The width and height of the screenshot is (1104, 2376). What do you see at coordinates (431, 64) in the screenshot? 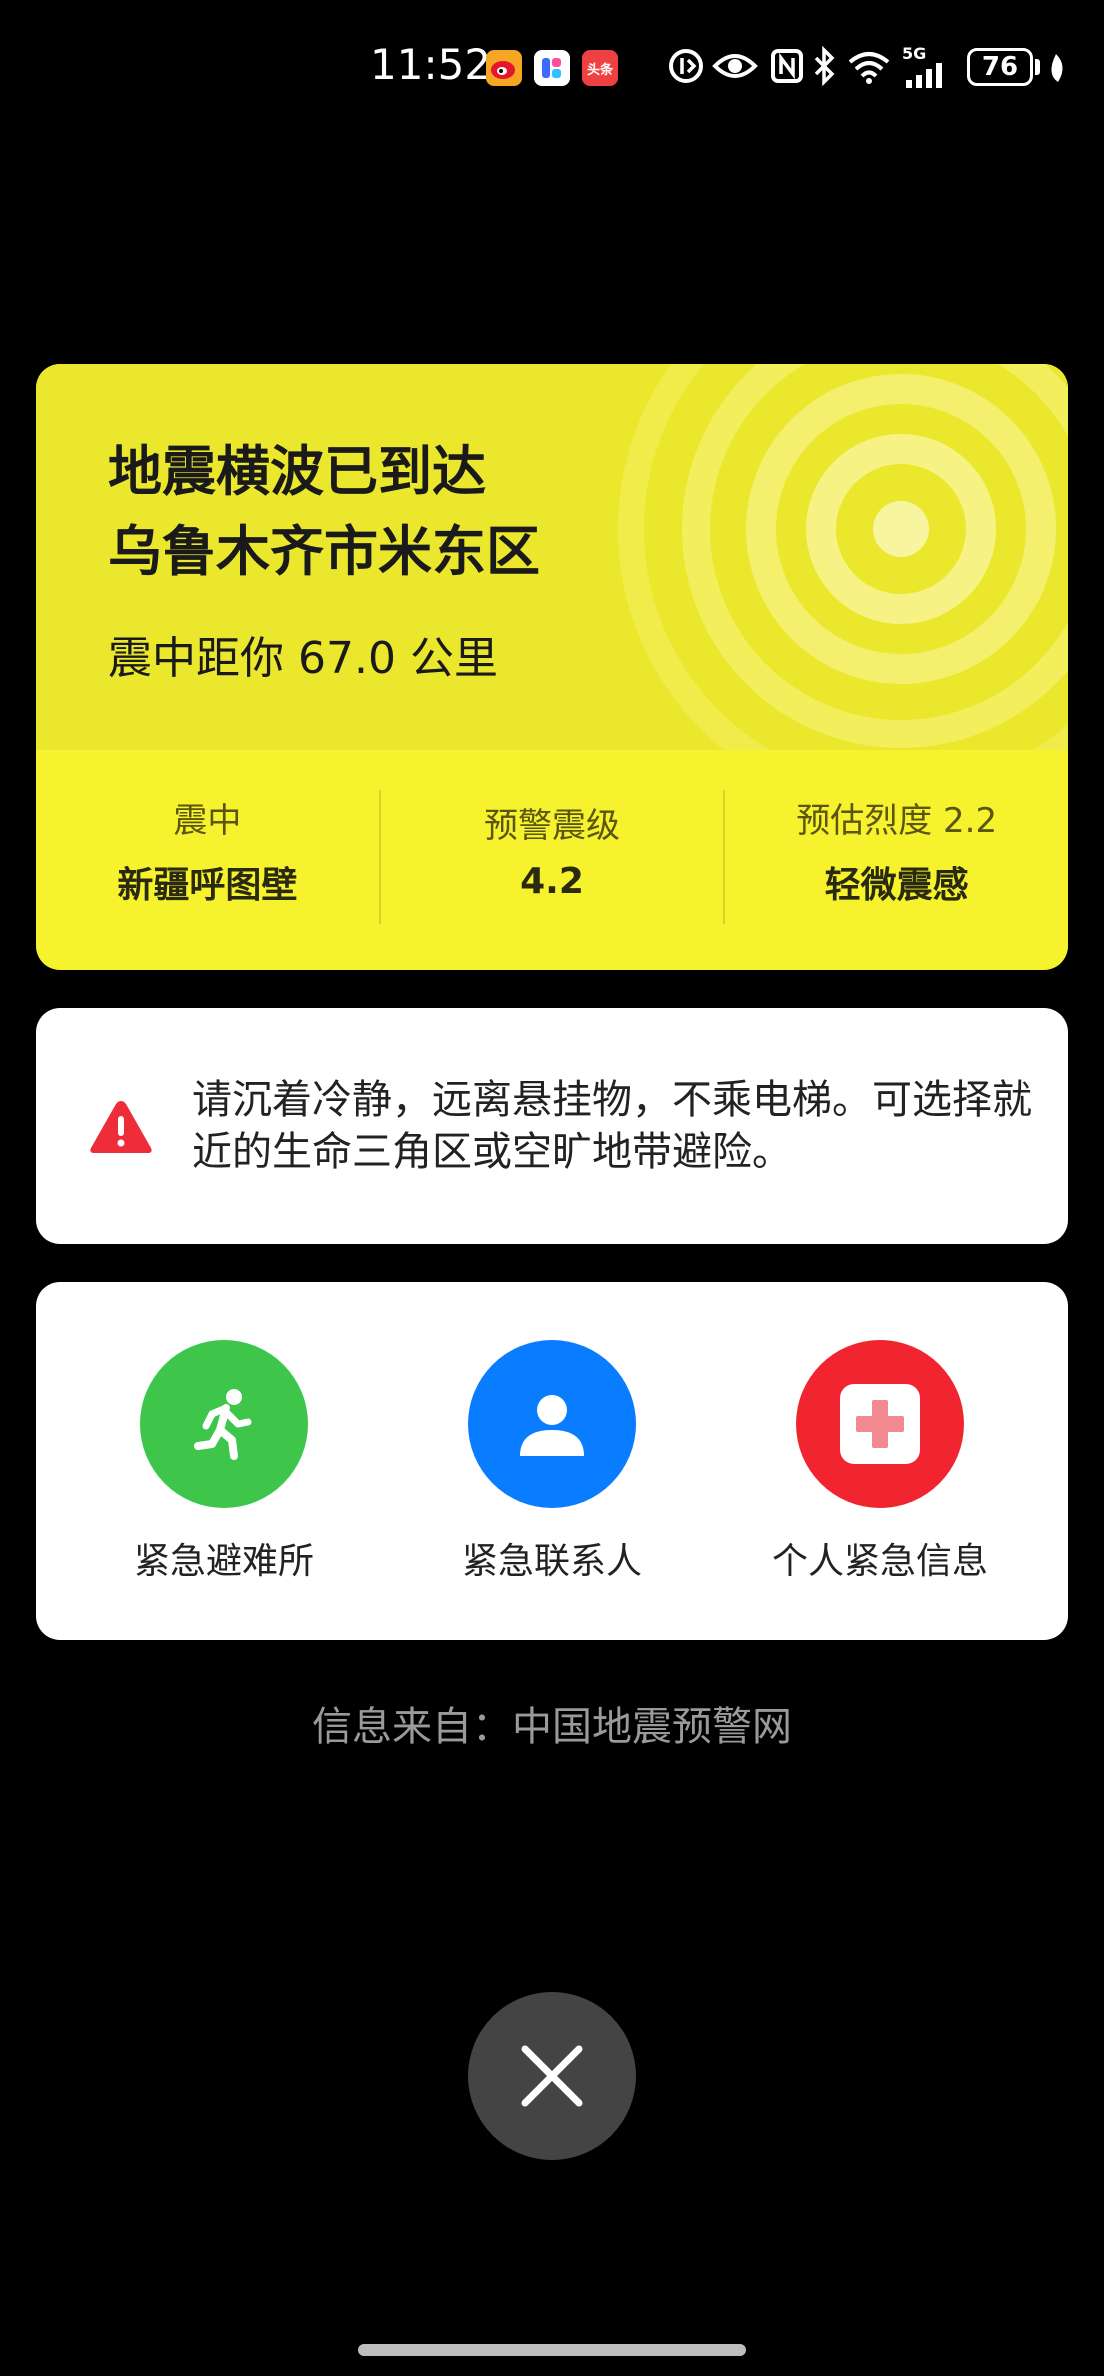
I see `status-time: 11:52` at bounding box center [431, 64].